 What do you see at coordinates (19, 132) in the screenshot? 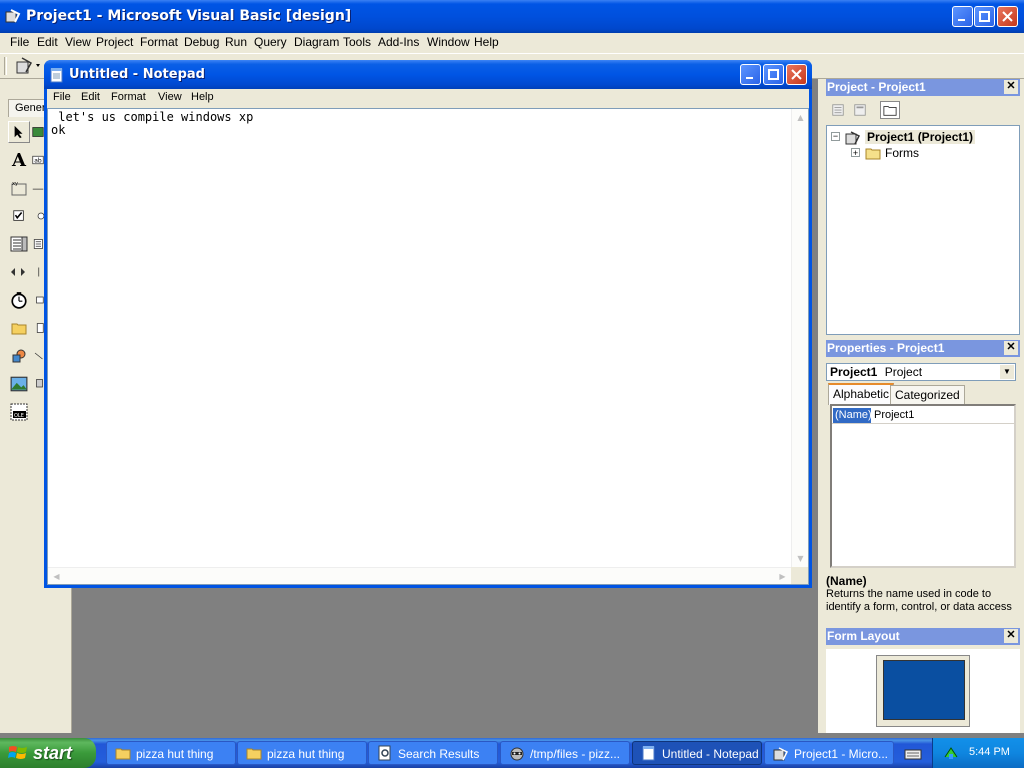
I see `pointer-tool` at bounding box center [19, 132].